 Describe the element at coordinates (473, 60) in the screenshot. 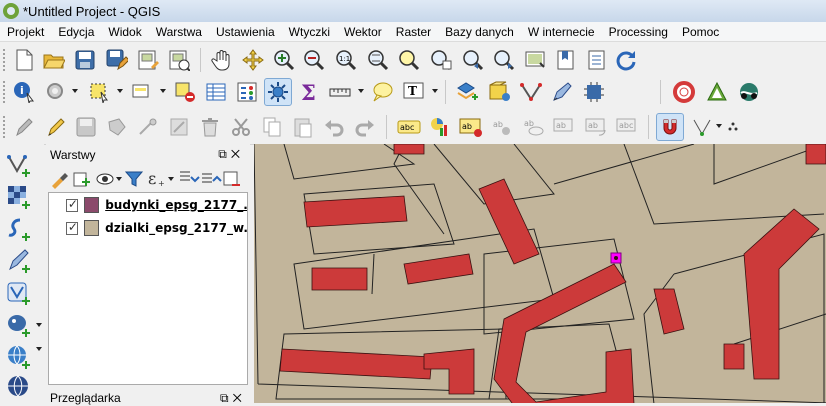

I see `zoom-last-icon` at that location.